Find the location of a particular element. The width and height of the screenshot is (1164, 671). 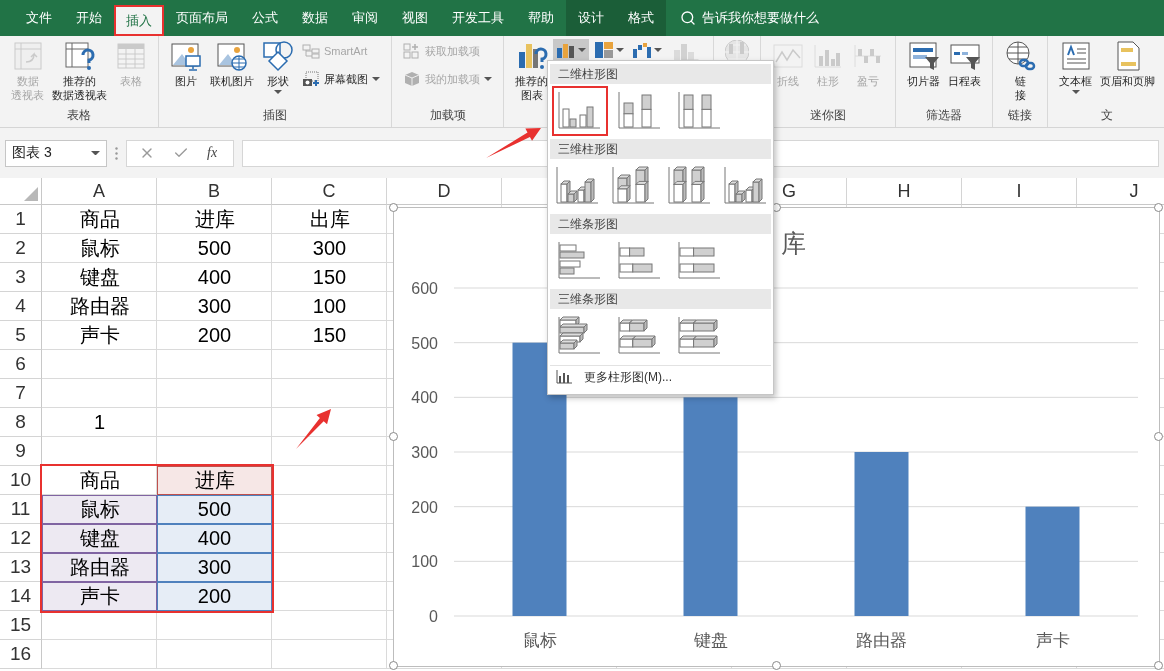

column-header: B is located at coordinates (214, 191).